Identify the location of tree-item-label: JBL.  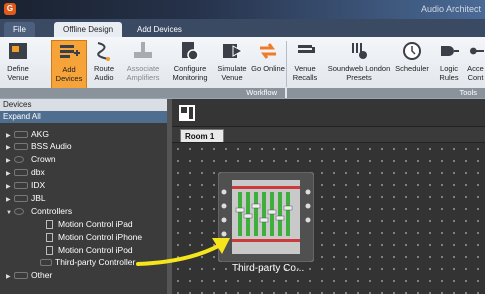
(38, 198).